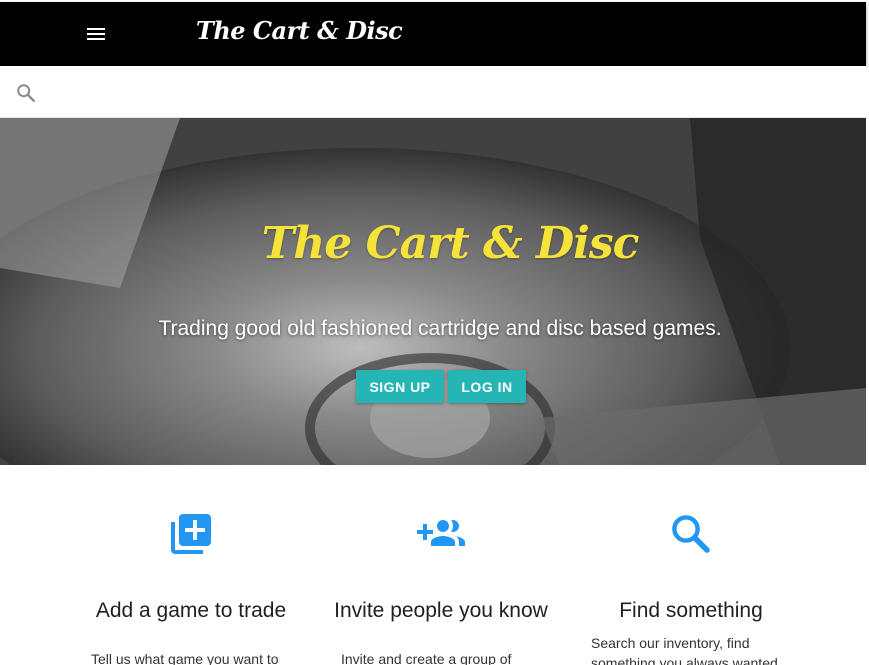  I want to click on group-add-icon, so click(441, 533).